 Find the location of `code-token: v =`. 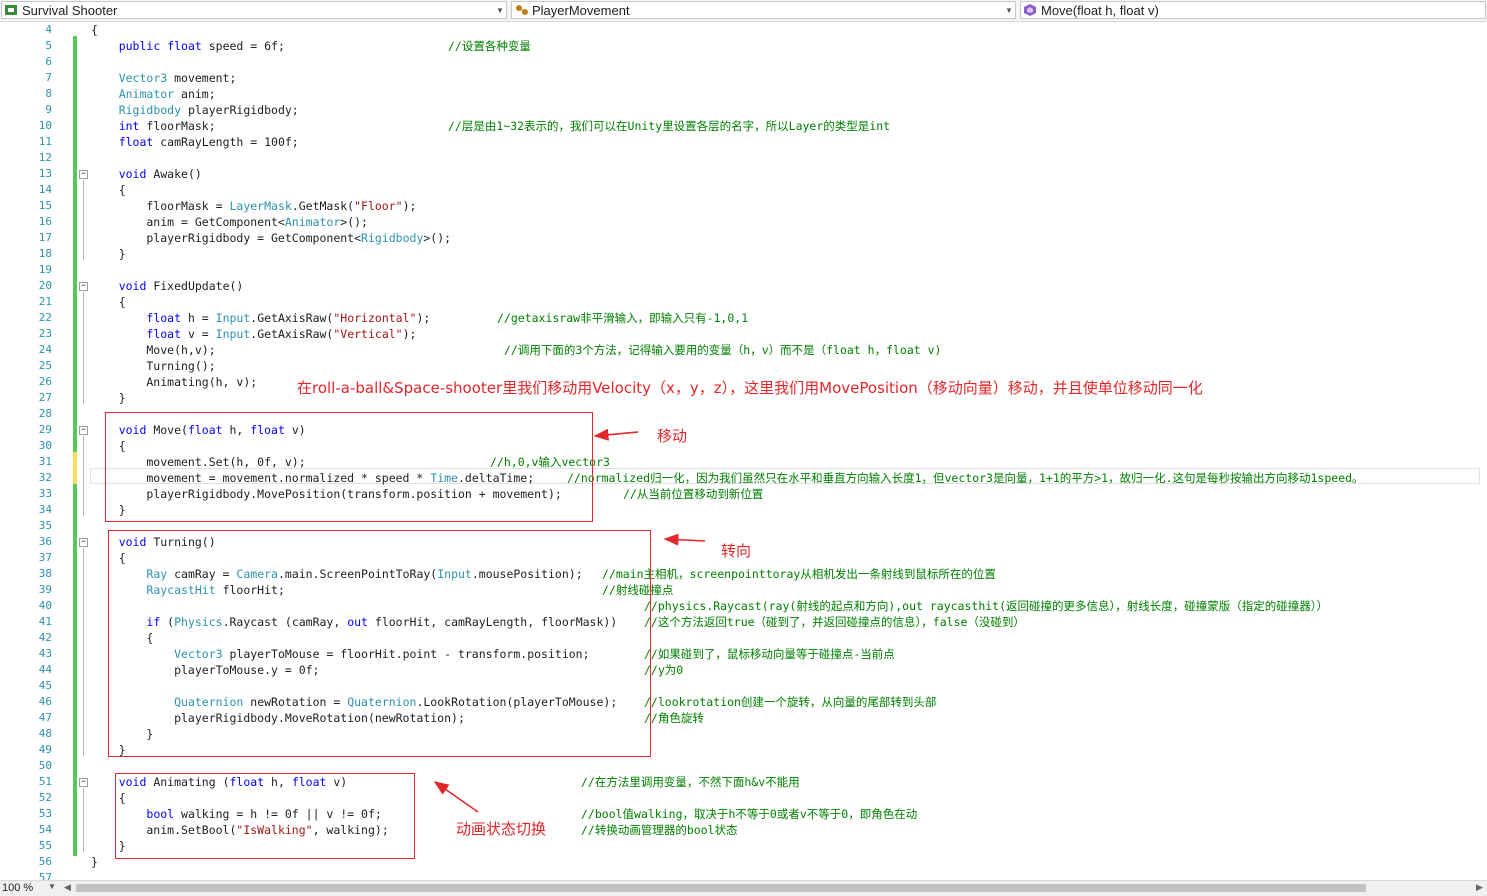

code-token: v = is located at coordinates (198, 334).